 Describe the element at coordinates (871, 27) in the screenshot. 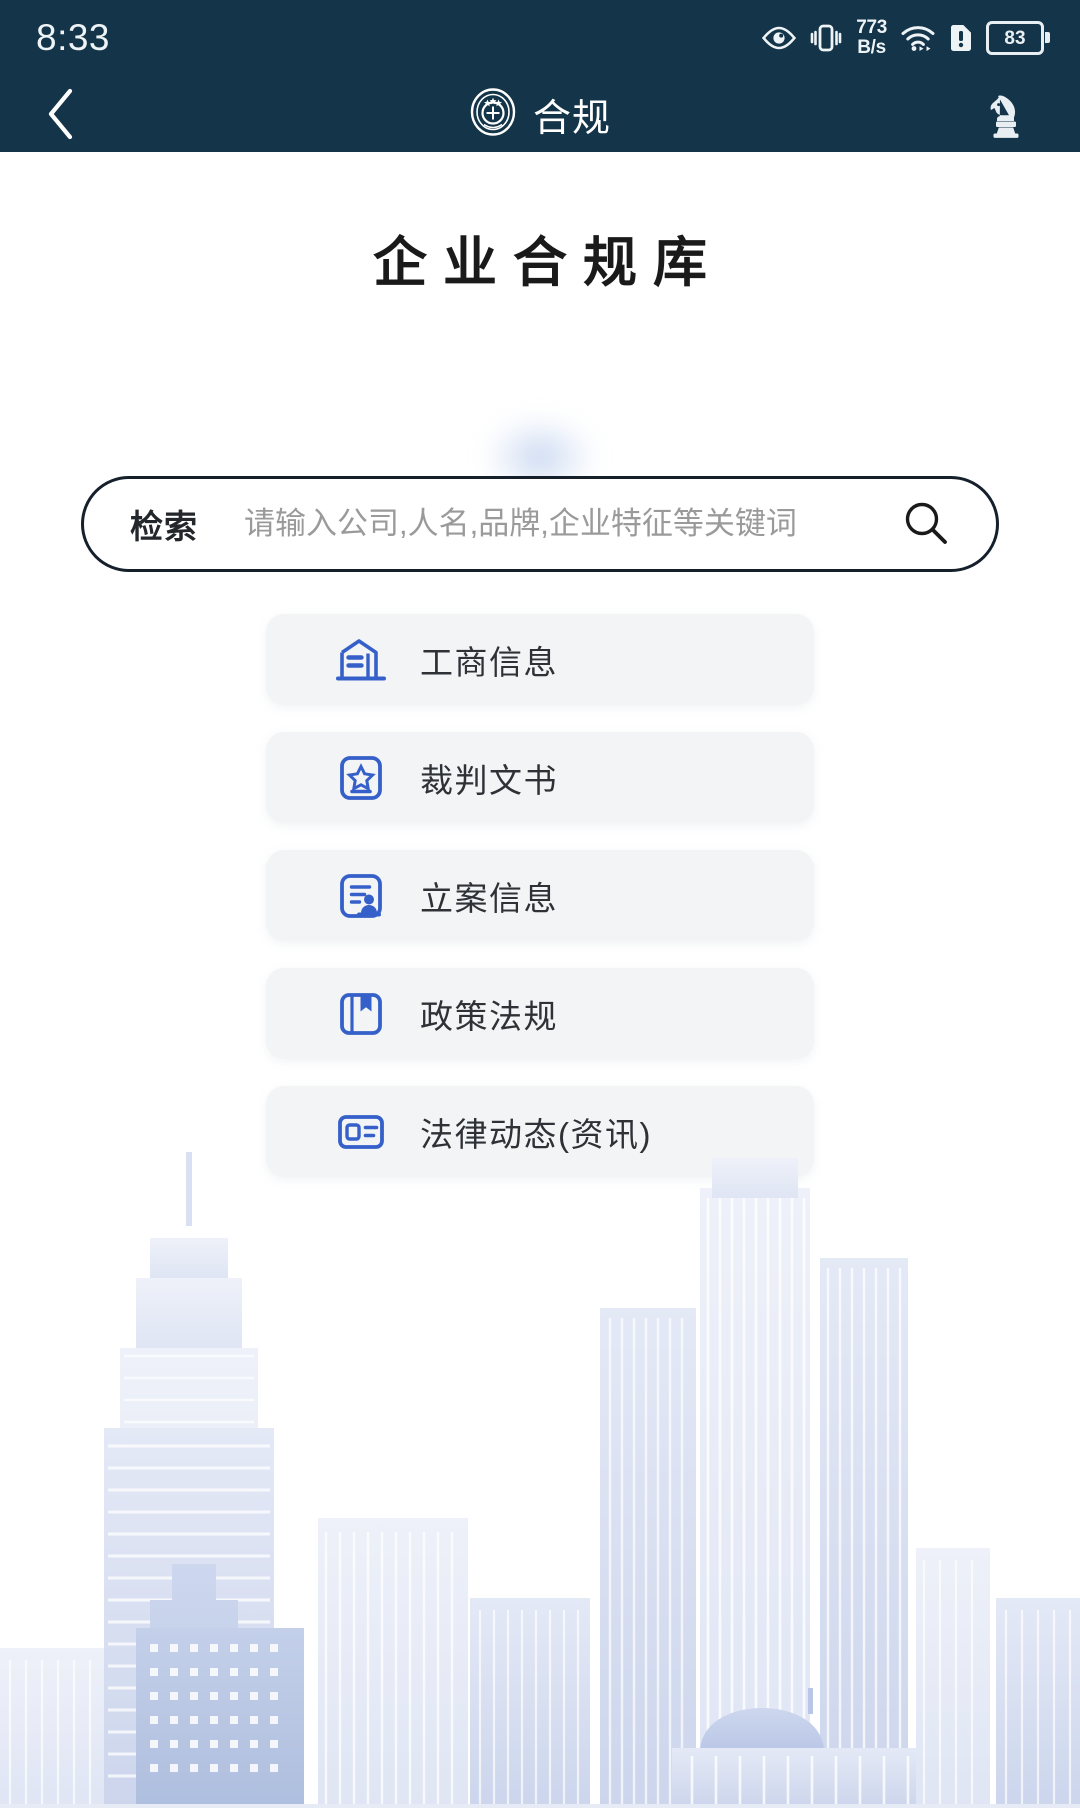

I see `network-speed-value: 773` at that location.